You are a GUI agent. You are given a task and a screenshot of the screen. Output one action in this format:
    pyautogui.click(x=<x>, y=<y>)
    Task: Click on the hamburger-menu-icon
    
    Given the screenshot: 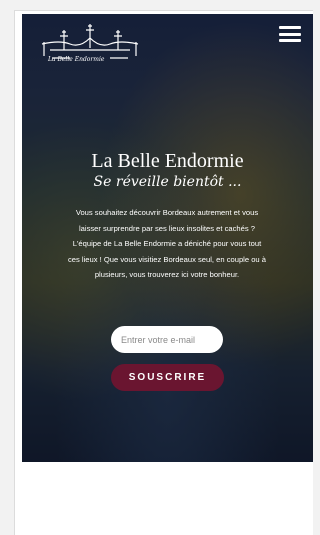 What is the action you would take?
    pyautogui.click(x=290, y=34)
    